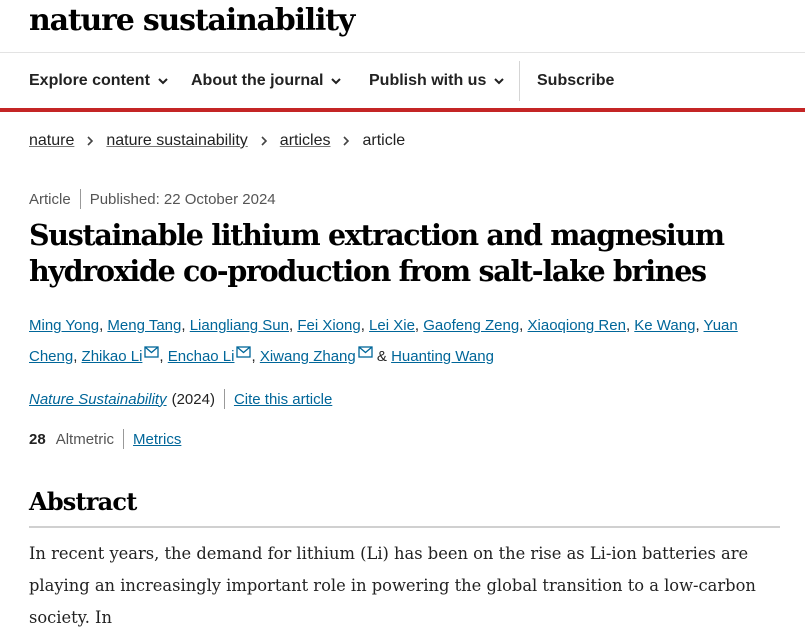  What do you see at coordinates (201, 356) in the screenshot?
I see `author-link: Enchao Li` at bounding box center [201, 356].